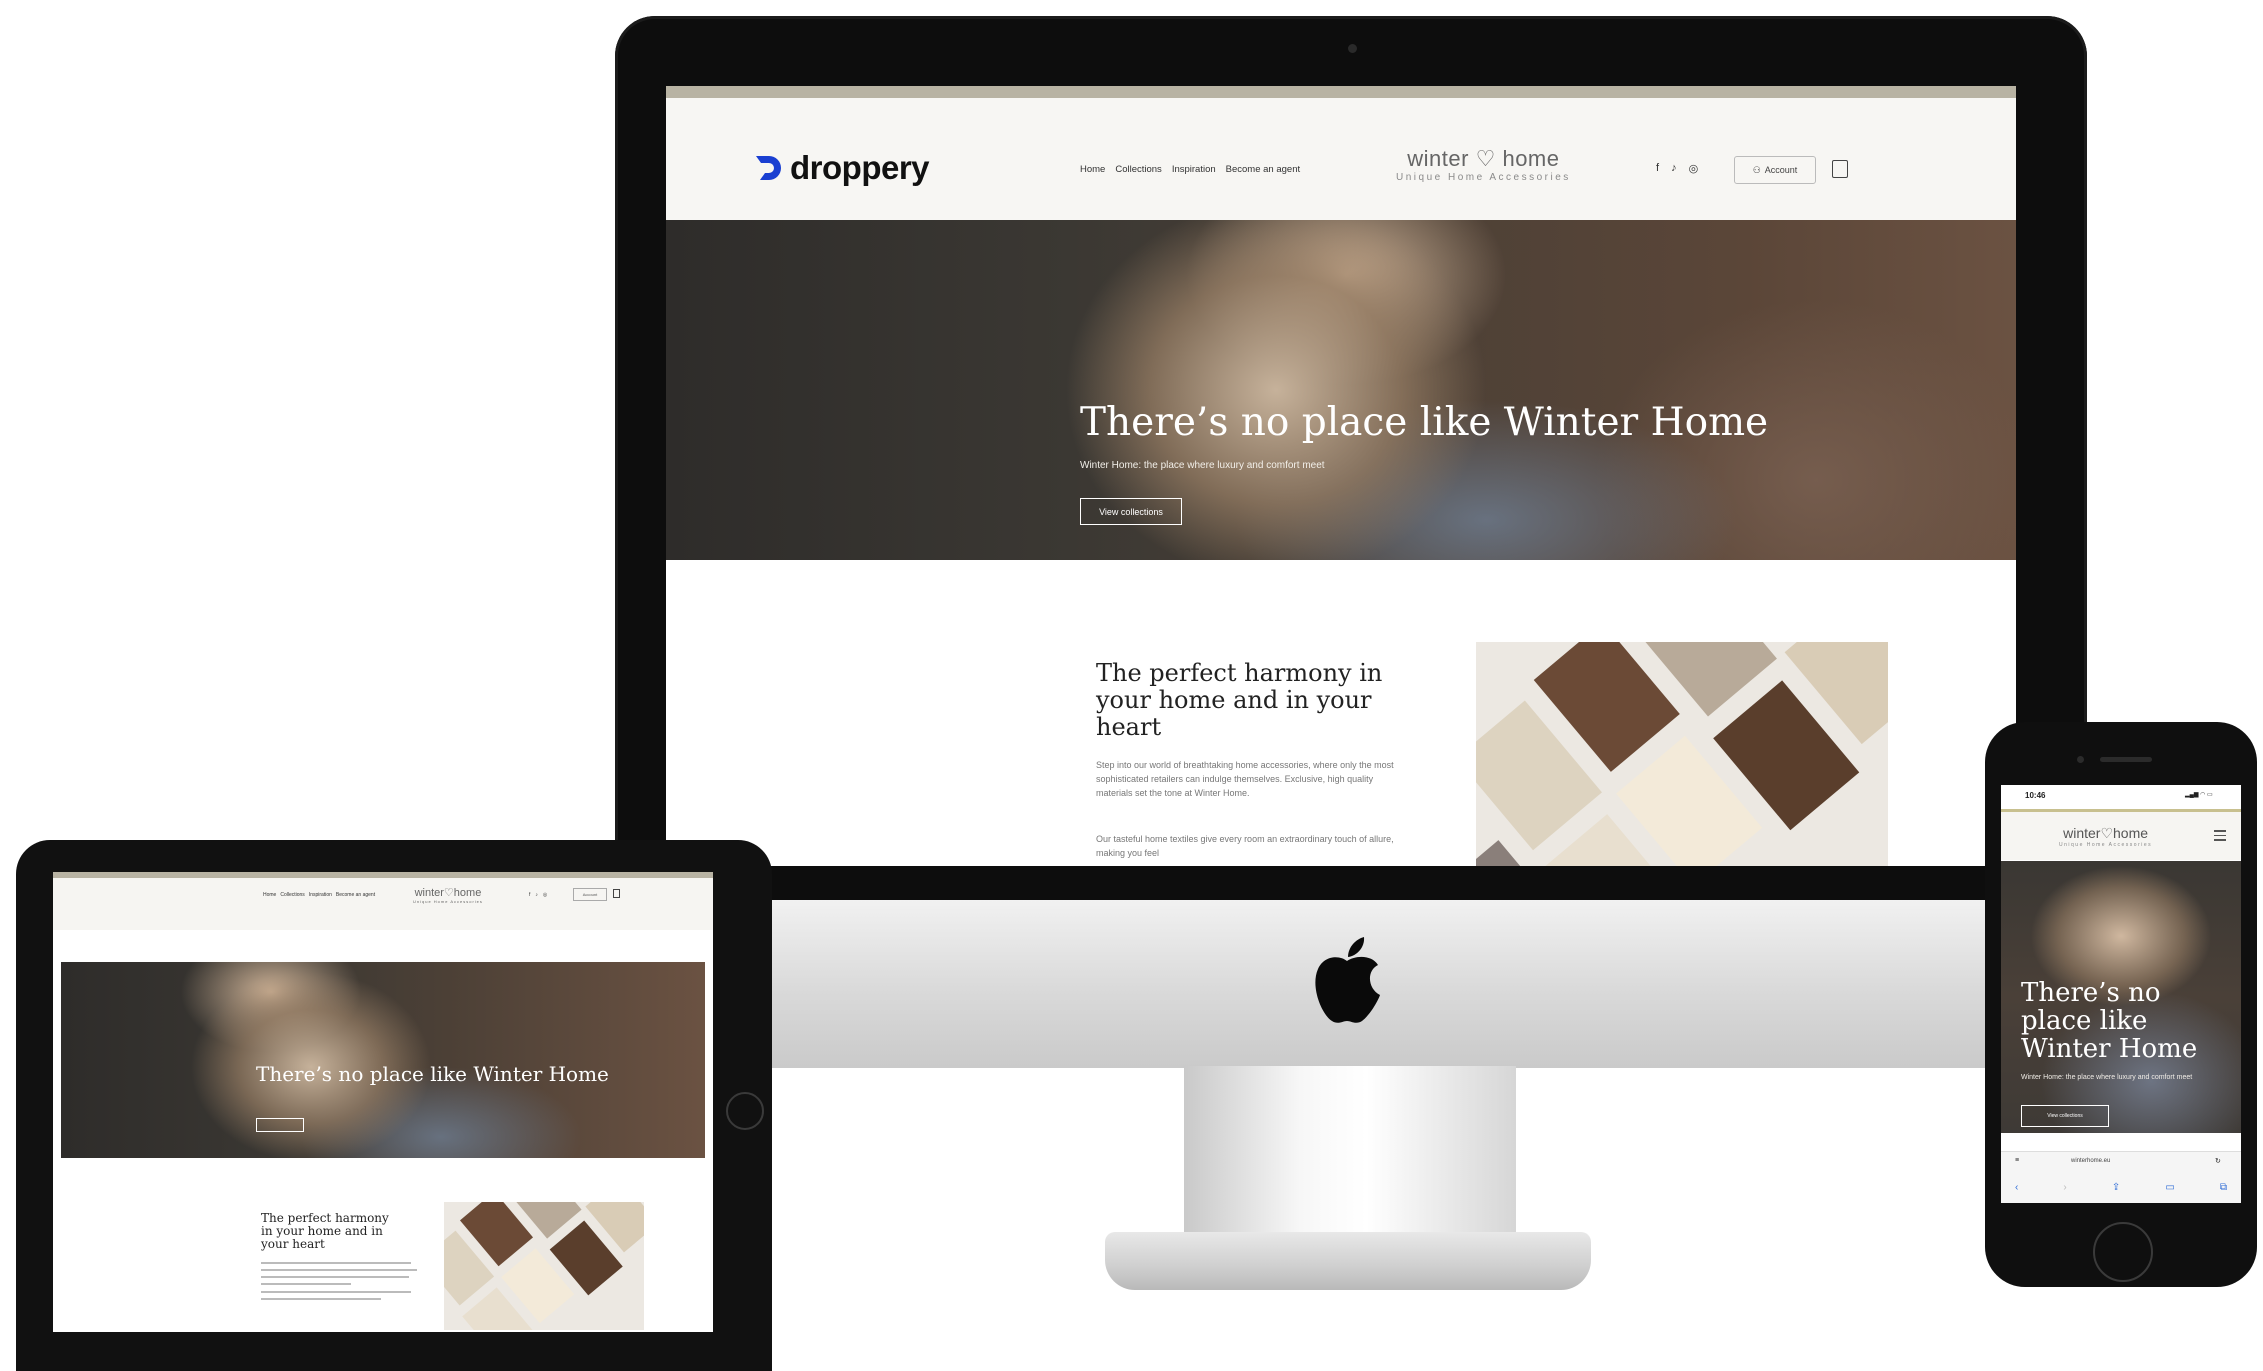 The height and width of the screenshot is (1371, 2263). What do you see at coordinates (2107, 833) in the screenshot?
I see `iphone-heart-icon: ♡` at bounding box center [2107, 833].